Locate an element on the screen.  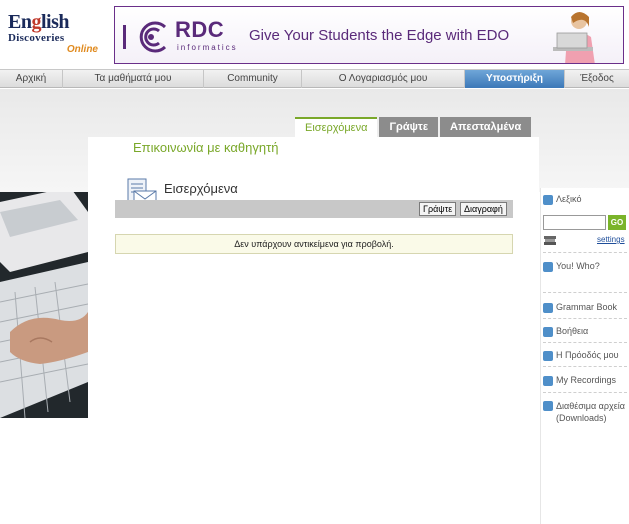
nav-support: Υποστήριξη is located at coordinates (515, 79).